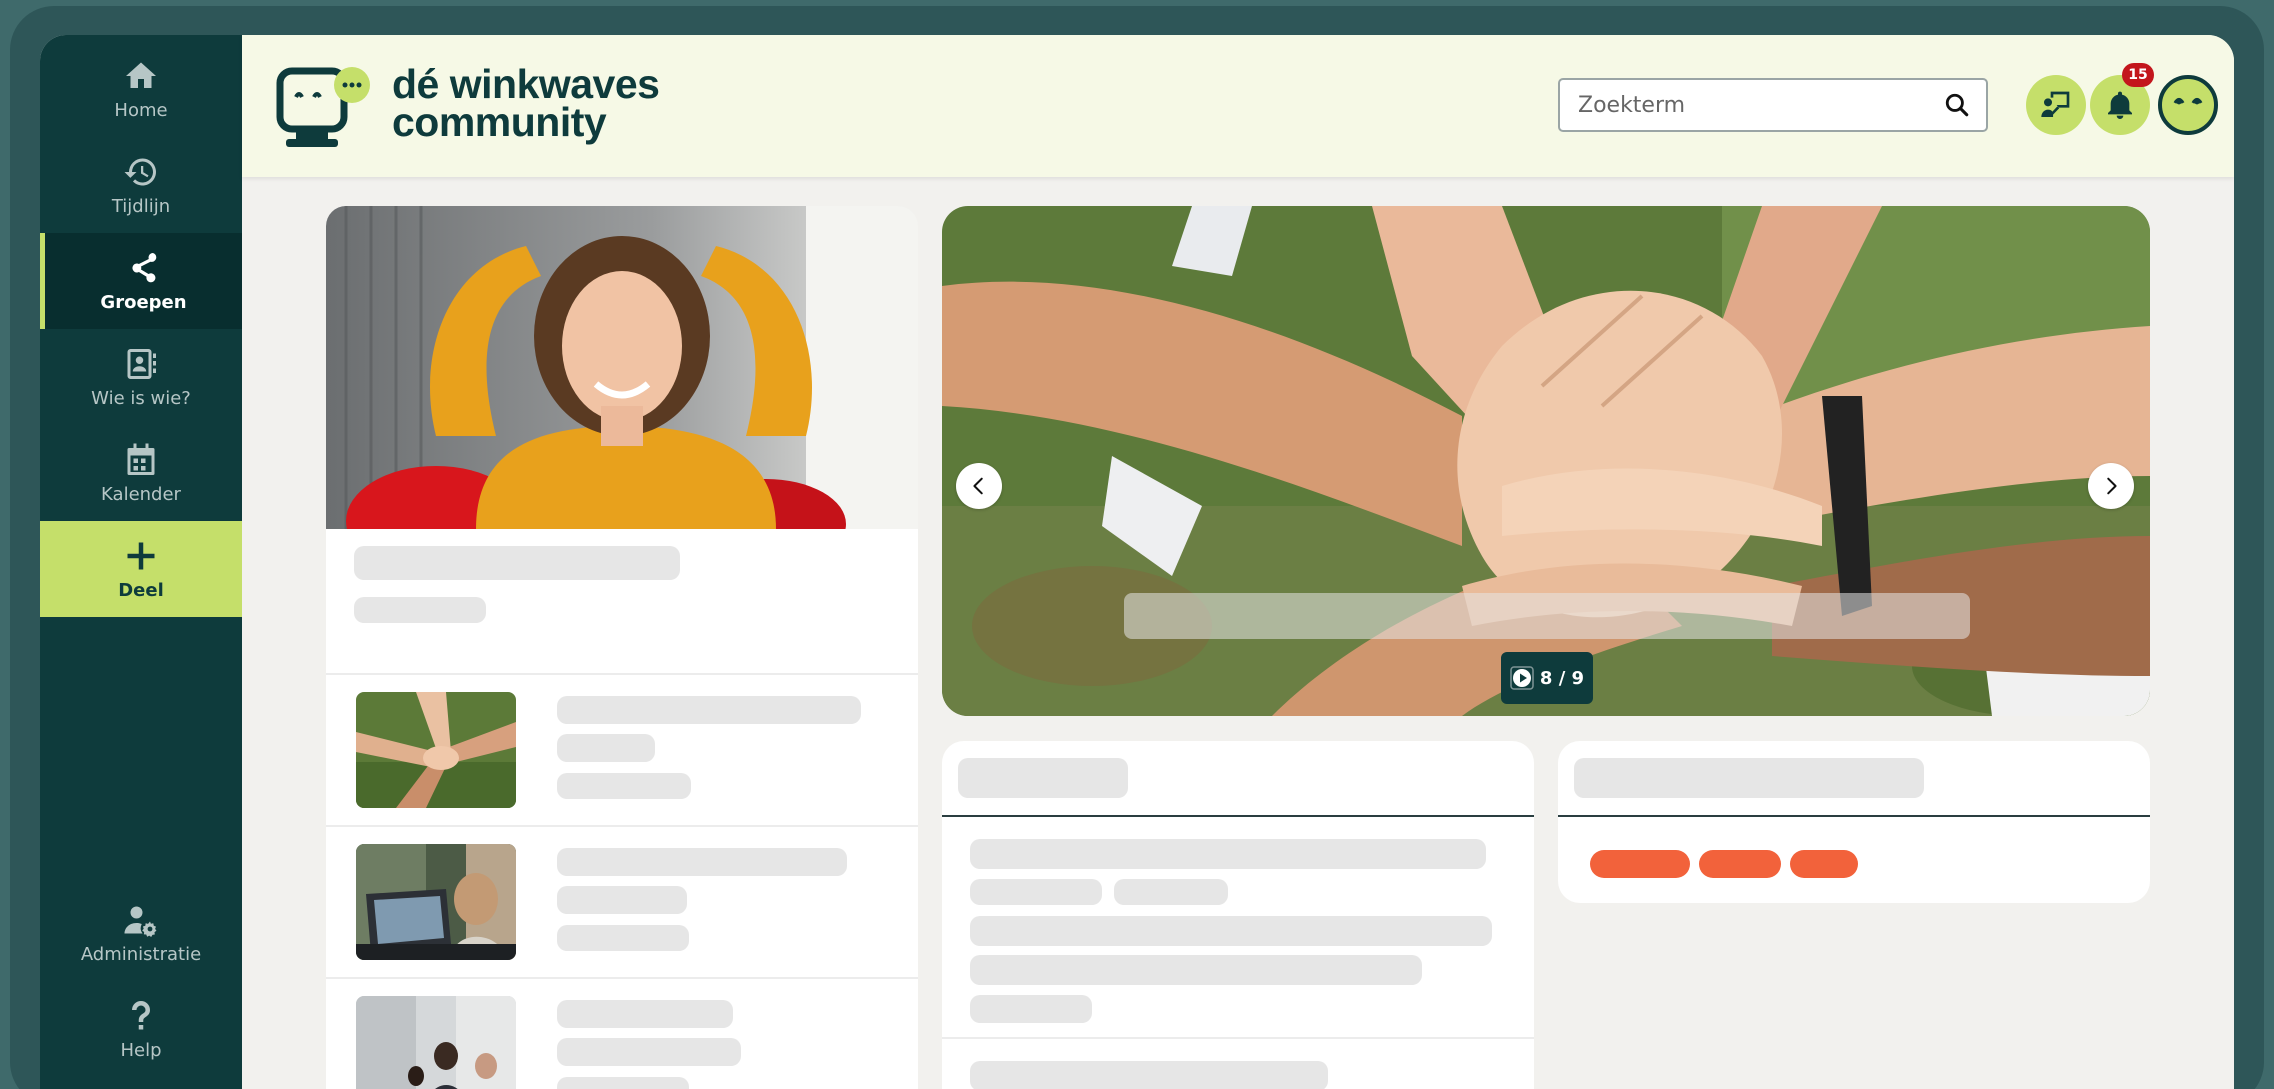 The height and width of the screenshot is (1089, 2274). What do you see at coordinates (323, 107) in the screenshot?
I see `winkwaves-logo` at bounding box center [323, 107].